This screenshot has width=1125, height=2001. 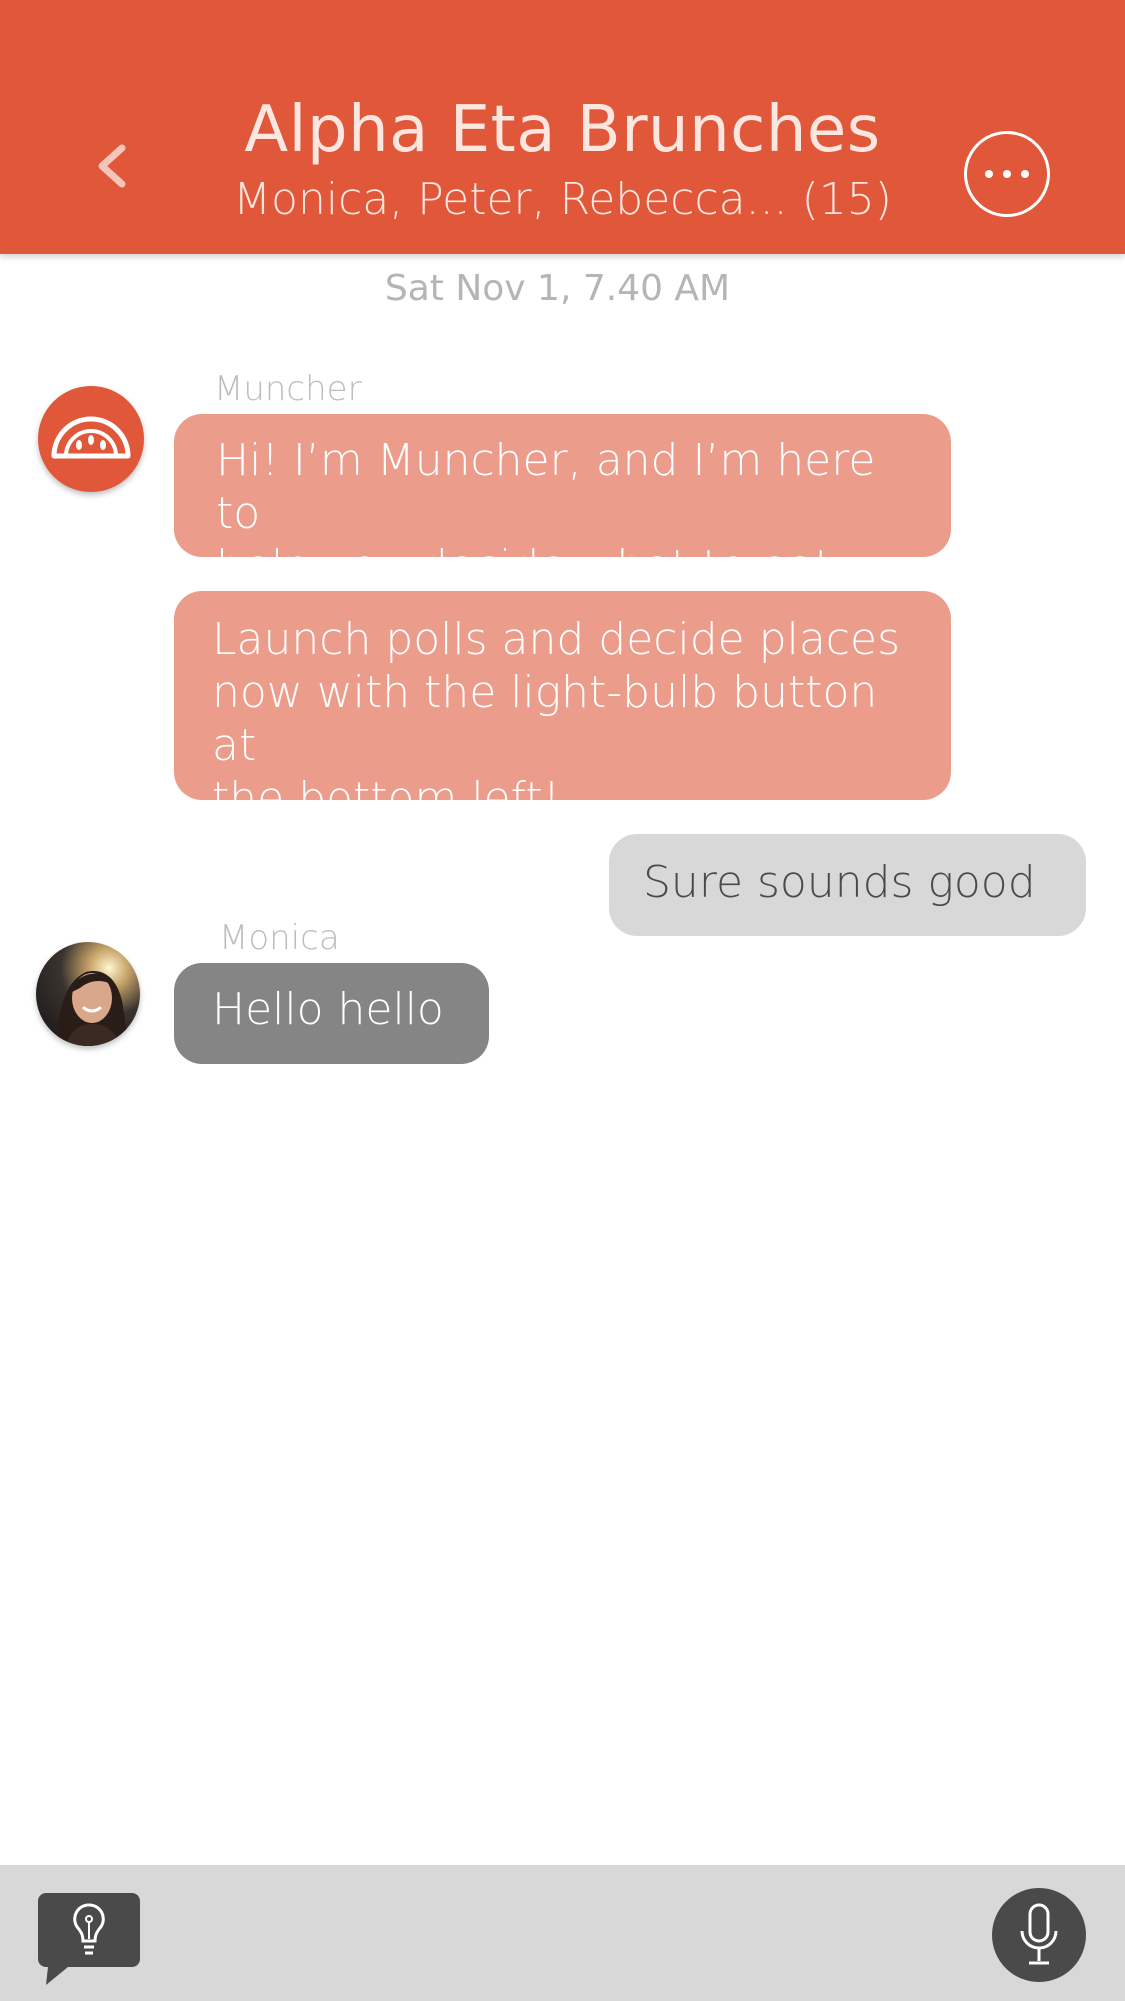 I want to click on message-bubble: Hello hello, so click(x=331, y=1013).